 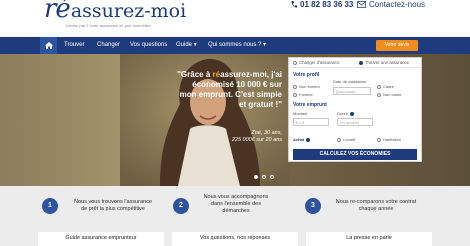 What do you see at coordinates (128, 11) in the screenshot?
I see `logo-suffix: assurez-moi` at bounding box center [128, 11].